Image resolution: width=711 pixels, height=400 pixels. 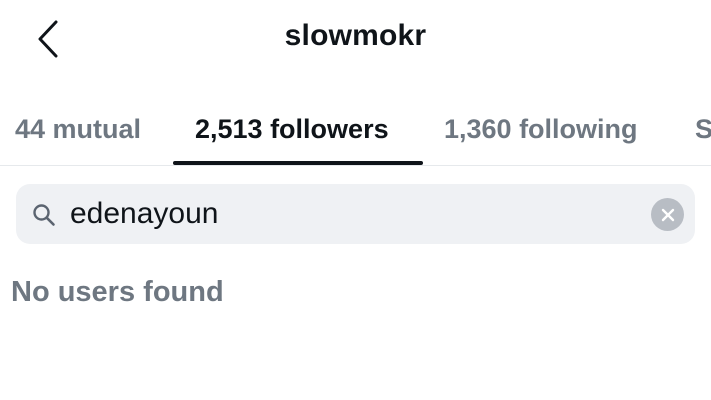 I want to click on search-bar, so click(x=355, y=214).